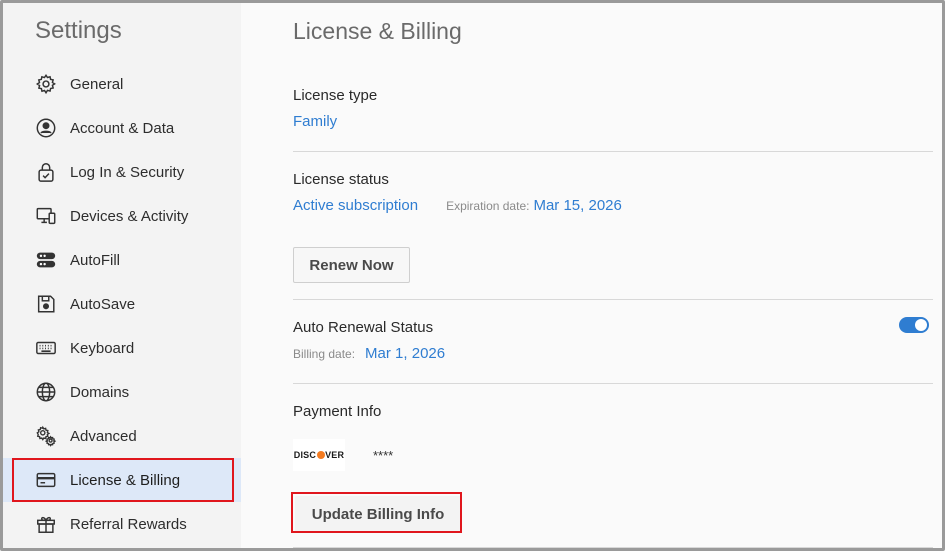 This screenshot has width=945, height=551. I want to click on update-billing-info-button: Update Billing Info, so click(378, 514).